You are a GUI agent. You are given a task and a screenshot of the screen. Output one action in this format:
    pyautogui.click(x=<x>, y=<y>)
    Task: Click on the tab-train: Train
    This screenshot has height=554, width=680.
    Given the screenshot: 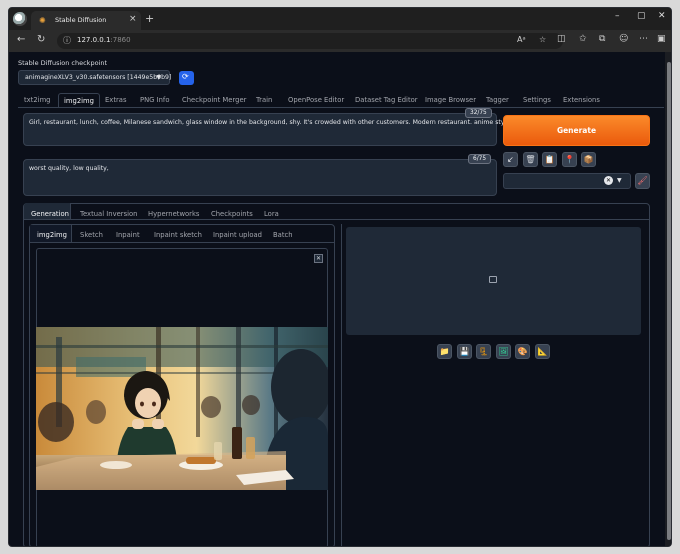 What is the action you would take?
    pyautogui.click(x=264, y=100)
    